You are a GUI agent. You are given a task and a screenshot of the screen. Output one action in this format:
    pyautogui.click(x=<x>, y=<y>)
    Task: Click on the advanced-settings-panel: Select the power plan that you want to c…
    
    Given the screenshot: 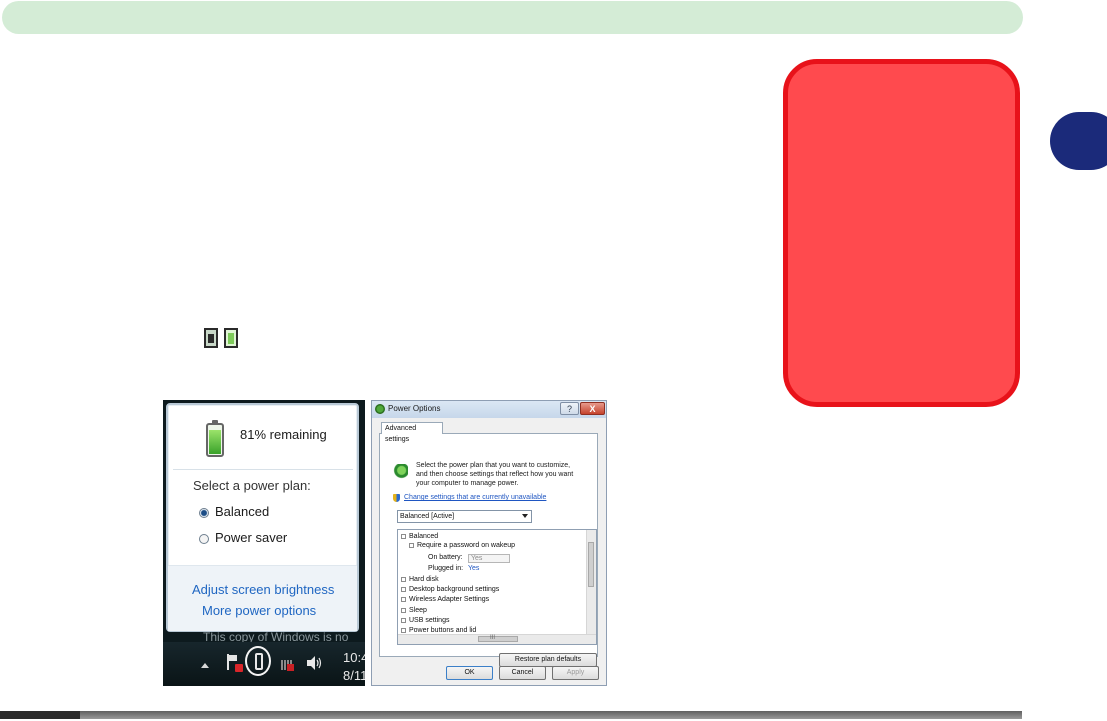 What is the action you would take?
    pyautogui.click(x=488, y=550)
    